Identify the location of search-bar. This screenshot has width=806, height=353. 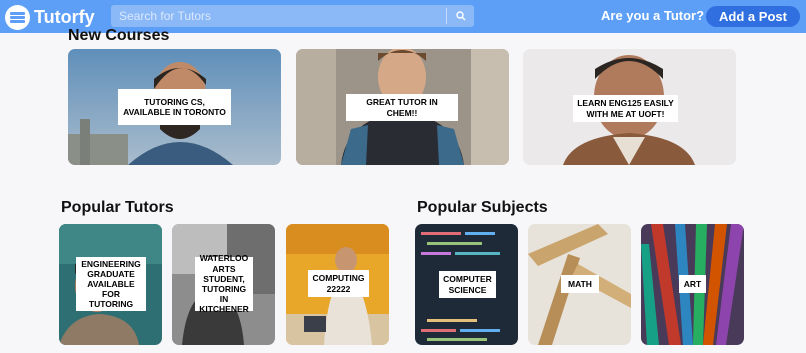
(292, 16).